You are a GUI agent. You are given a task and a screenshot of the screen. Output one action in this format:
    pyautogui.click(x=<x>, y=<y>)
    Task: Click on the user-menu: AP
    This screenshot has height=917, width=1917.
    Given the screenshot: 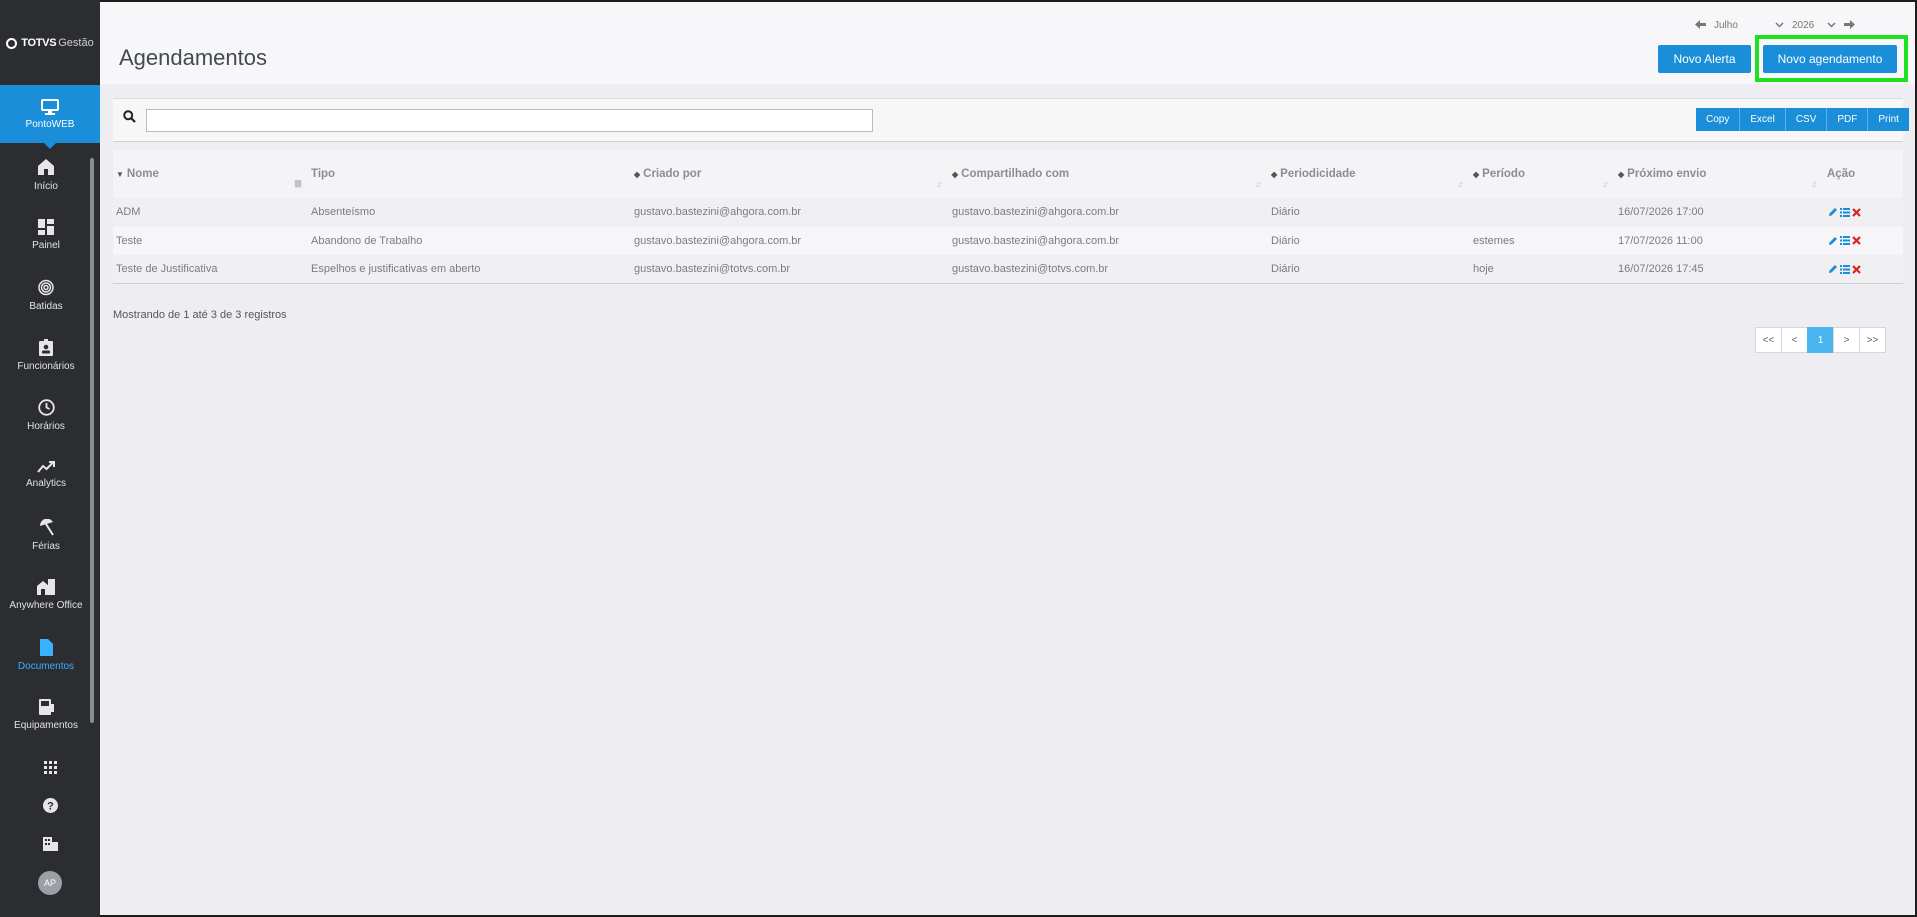 What is the action you would take?
    pyautogui.click(x=50, y=883)
    